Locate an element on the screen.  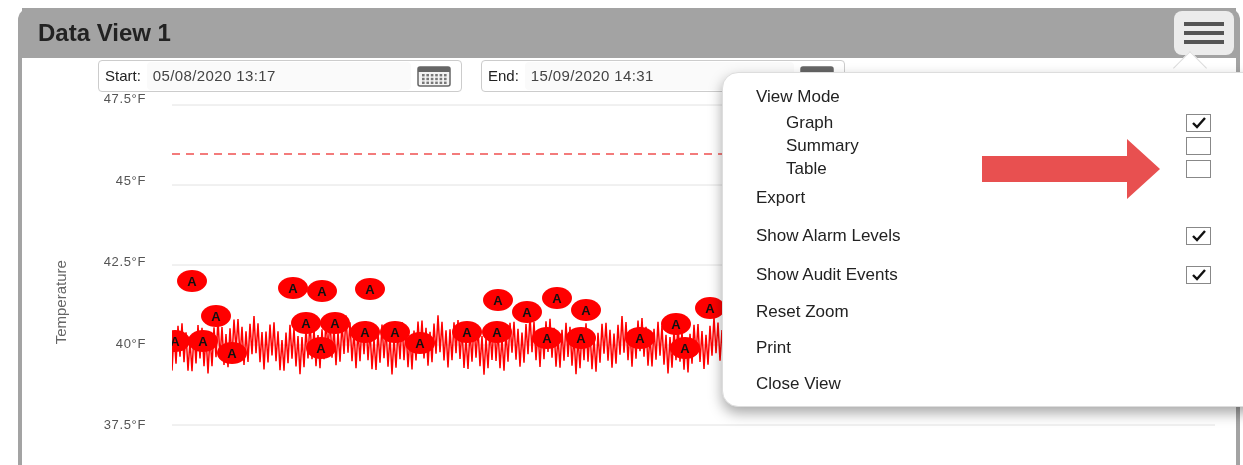
date-field: Start: 05/08/2020 13:17 is located at coordinates (280, 76).